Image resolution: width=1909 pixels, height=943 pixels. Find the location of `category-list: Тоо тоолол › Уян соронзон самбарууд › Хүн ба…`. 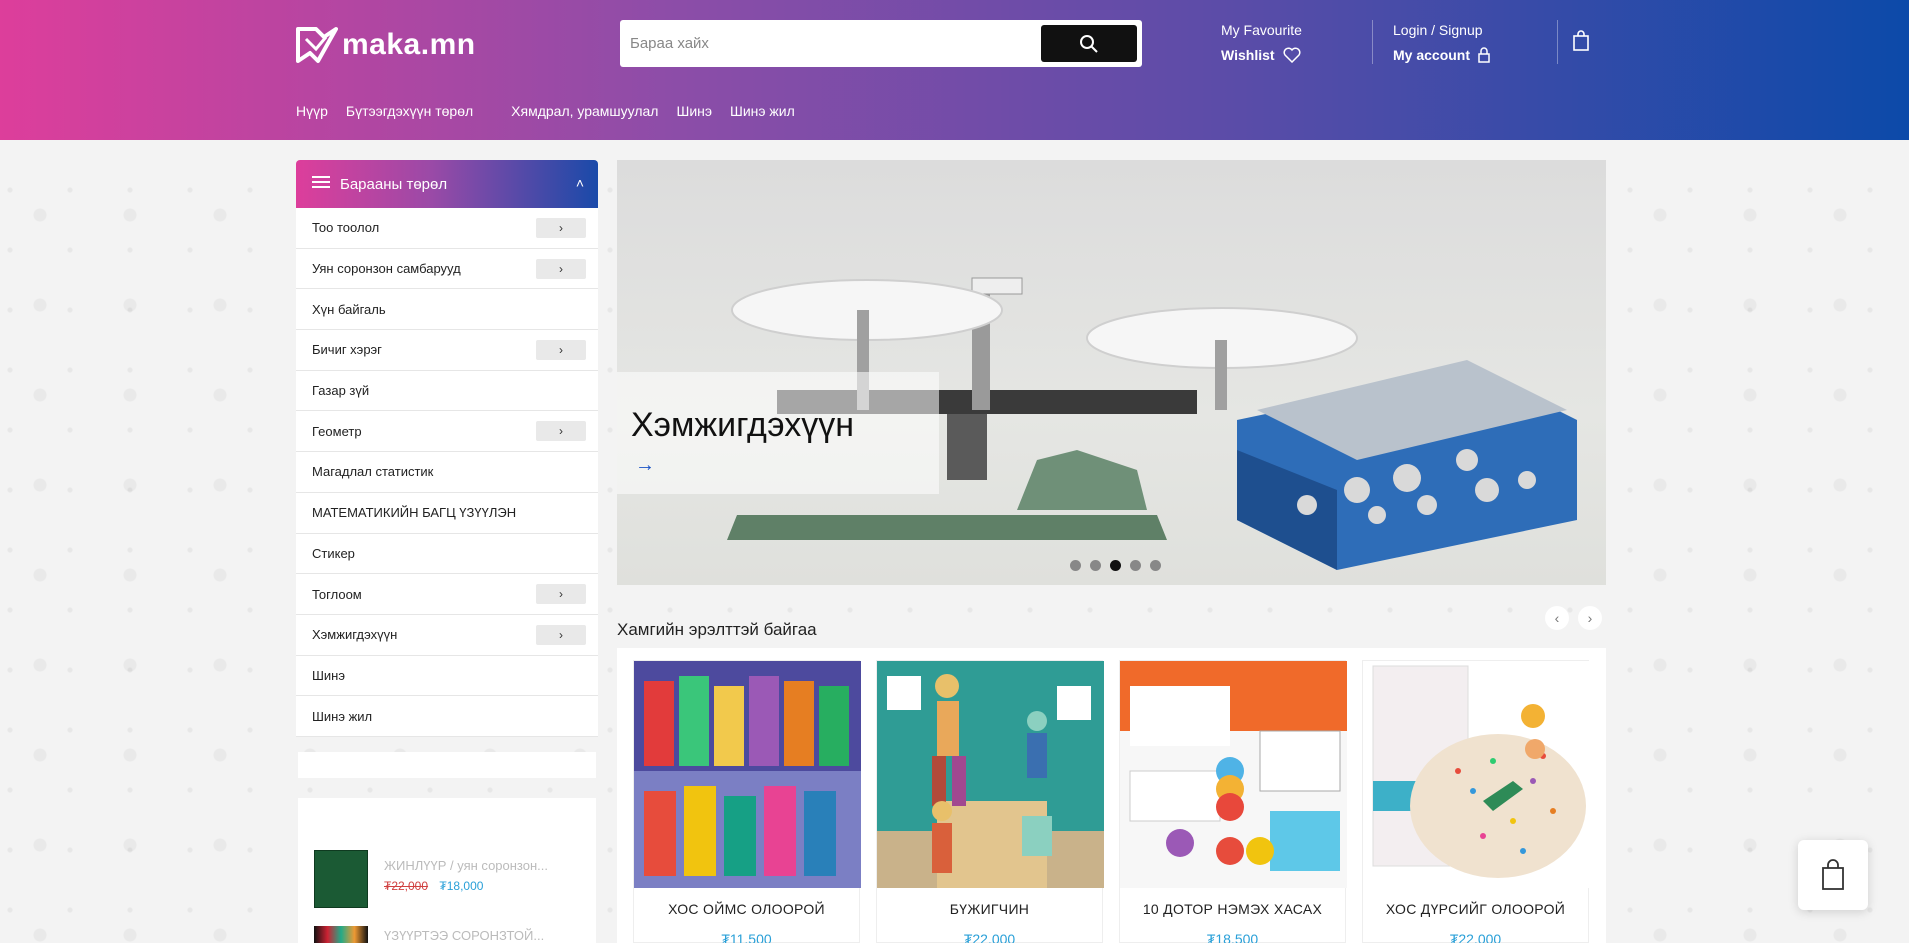

category-list: Тоо тоолол › Уян соронзон самбарууд › Хүн ба… is located at coordinates (447, 472).